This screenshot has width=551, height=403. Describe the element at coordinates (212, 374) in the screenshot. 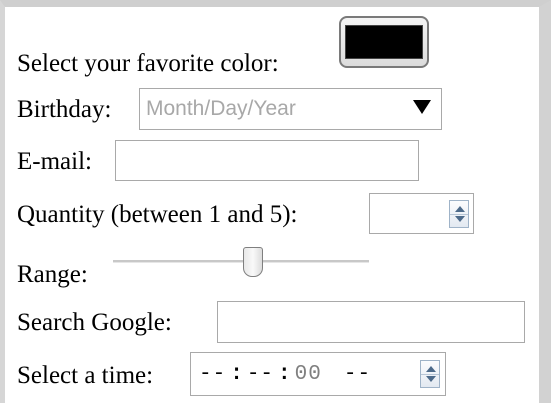

I see `time-hours: --` at that location.